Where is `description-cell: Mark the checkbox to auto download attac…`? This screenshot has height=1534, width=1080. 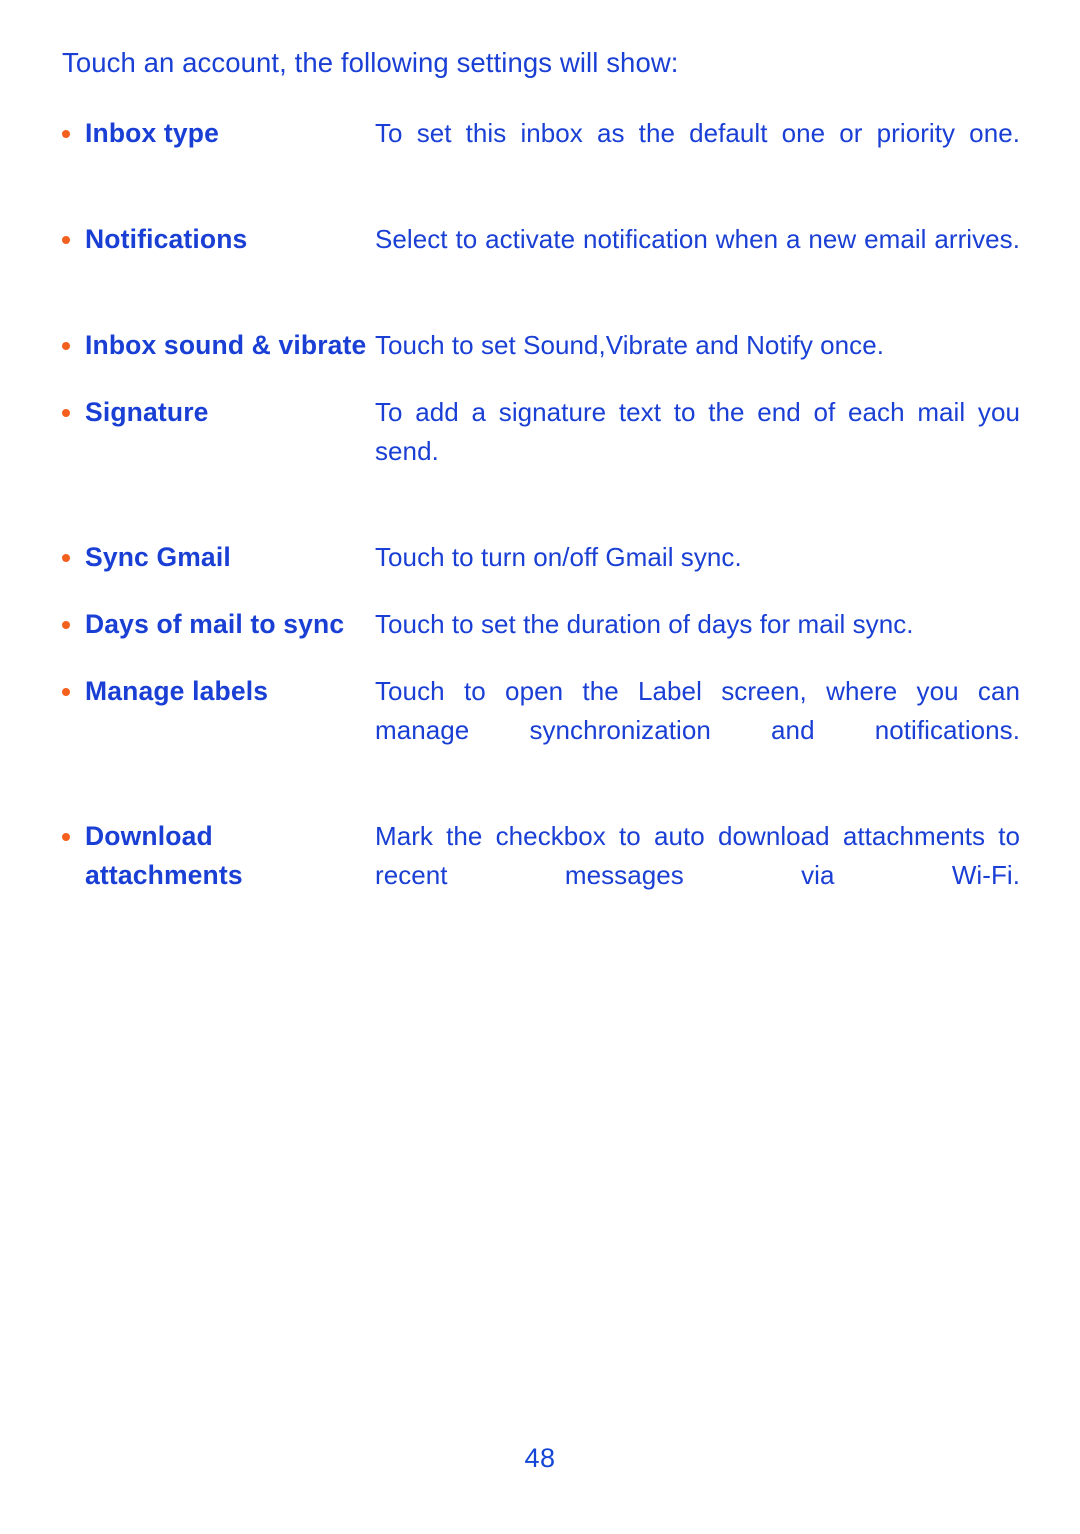
description-cell: Mark the checkbox to auto download attac… is located at coordinates (697, 889).